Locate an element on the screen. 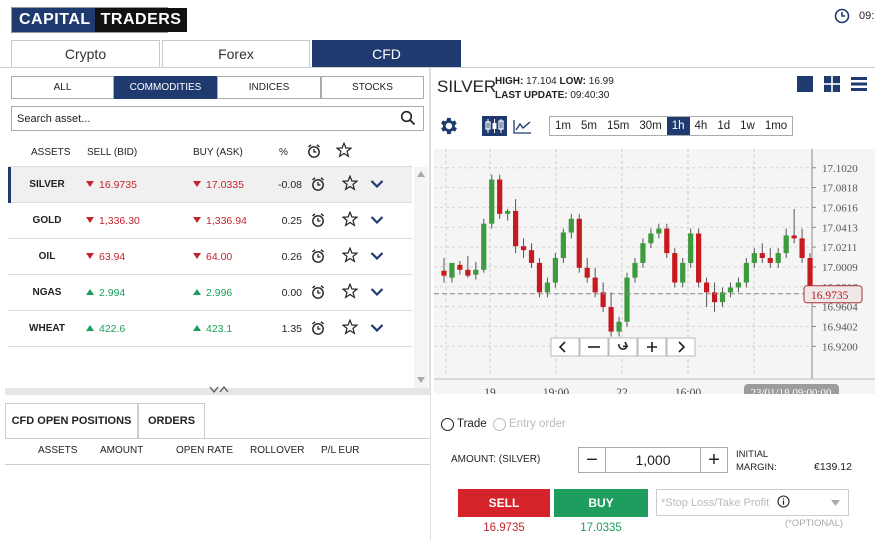 The height and width of the screenshot is (540, 875). asset-buy-price: 64.00 is located at coordinates (212, 257).